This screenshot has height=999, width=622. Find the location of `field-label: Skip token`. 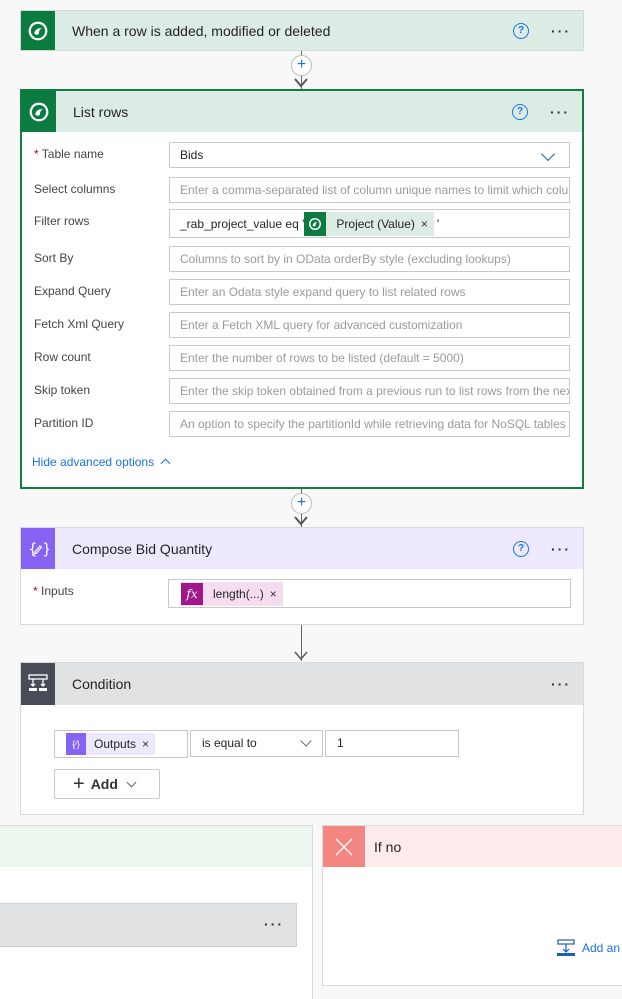

field-label: Skip token is located at coordinates (62, 390).